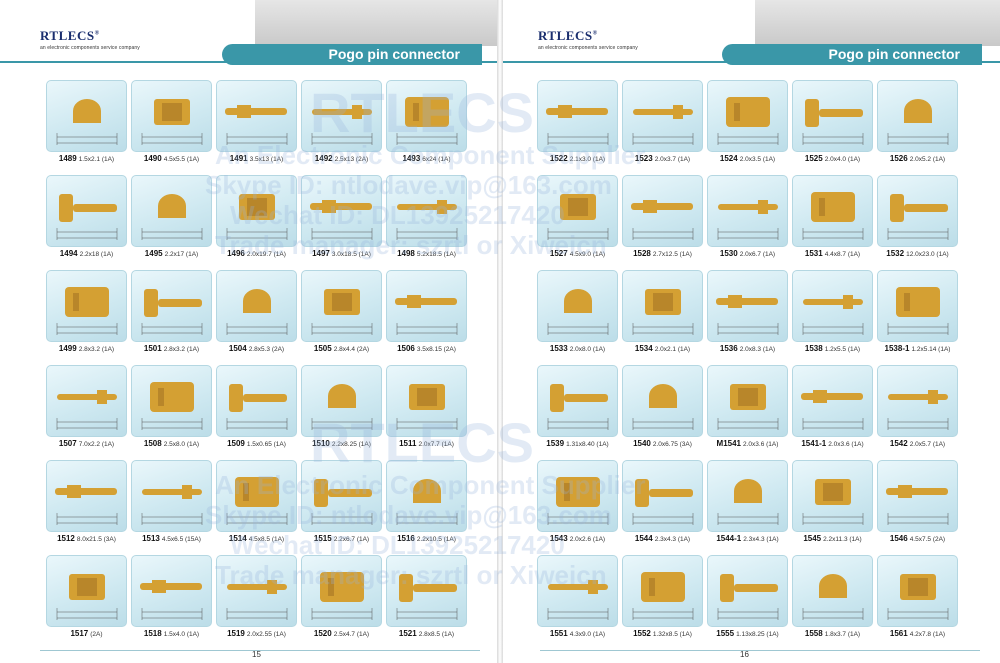  Describe the element at coordinates (406, 348) in the screenshot. I see `product-code: 1506` at that location.